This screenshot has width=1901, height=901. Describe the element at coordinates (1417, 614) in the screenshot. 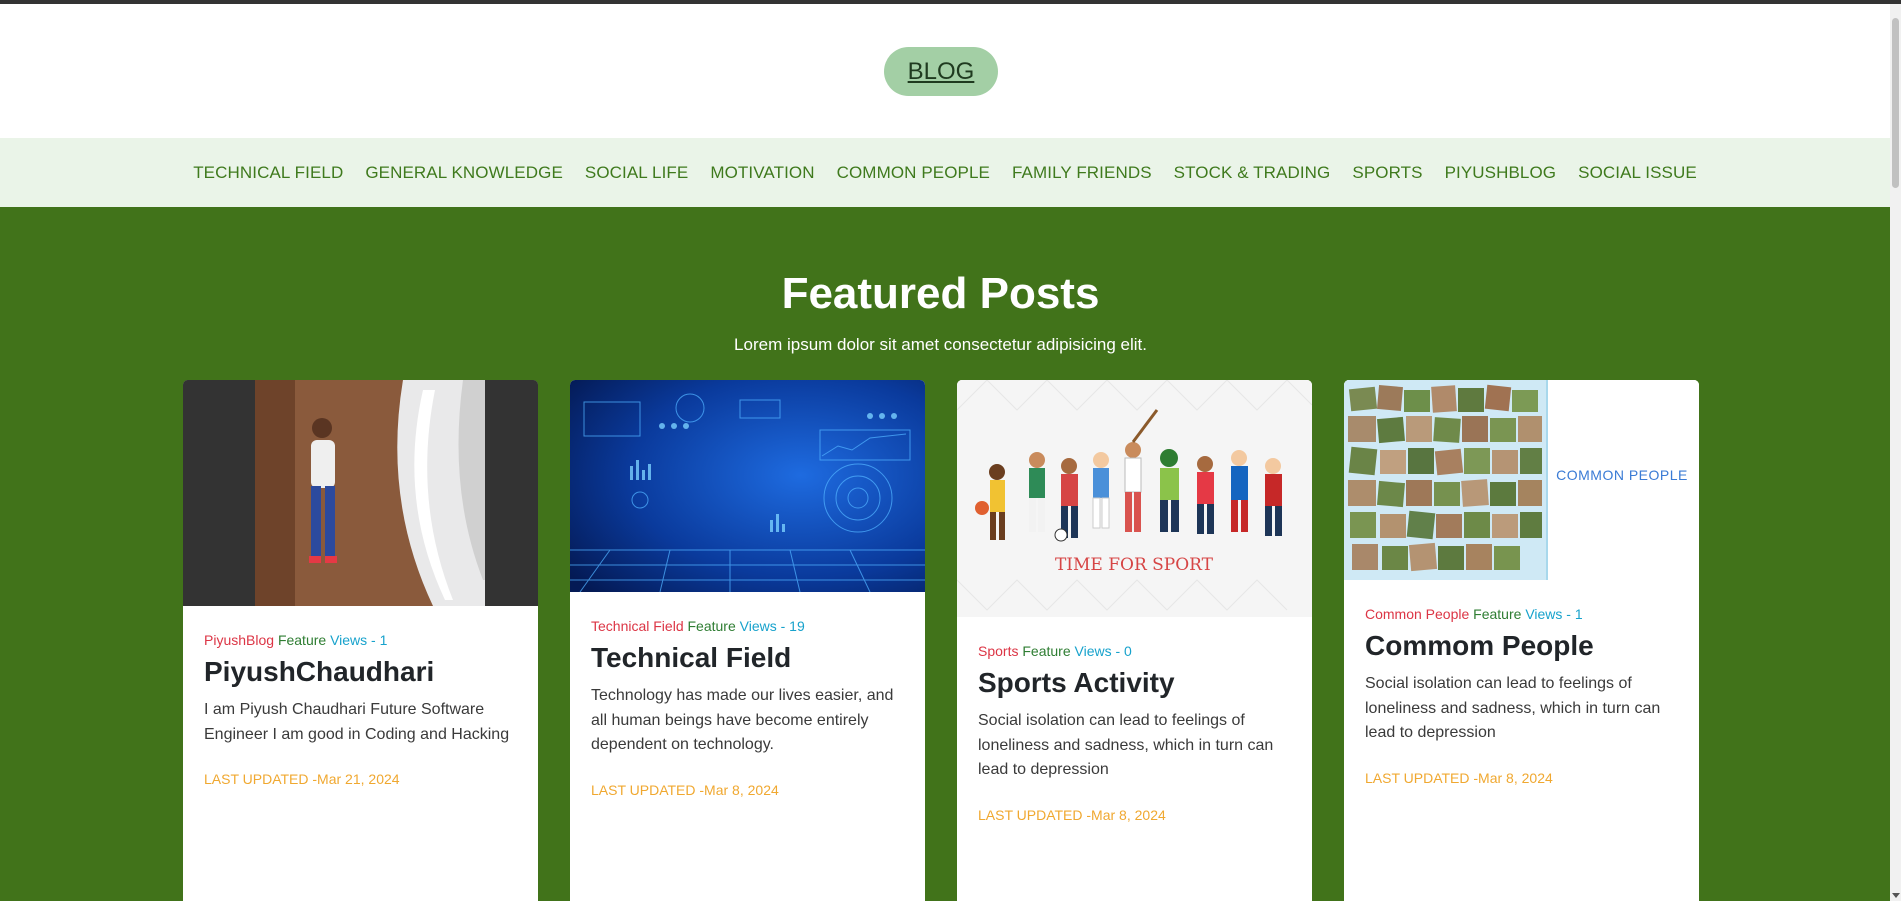

I see `post-category-link: Common People` at that location.